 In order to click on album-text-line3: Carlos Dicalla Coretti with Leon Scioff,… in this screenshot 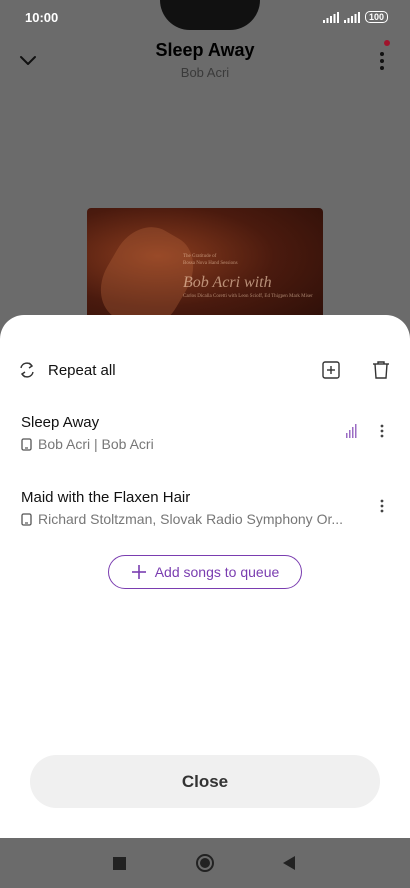, I will do `click(248, 296)`.